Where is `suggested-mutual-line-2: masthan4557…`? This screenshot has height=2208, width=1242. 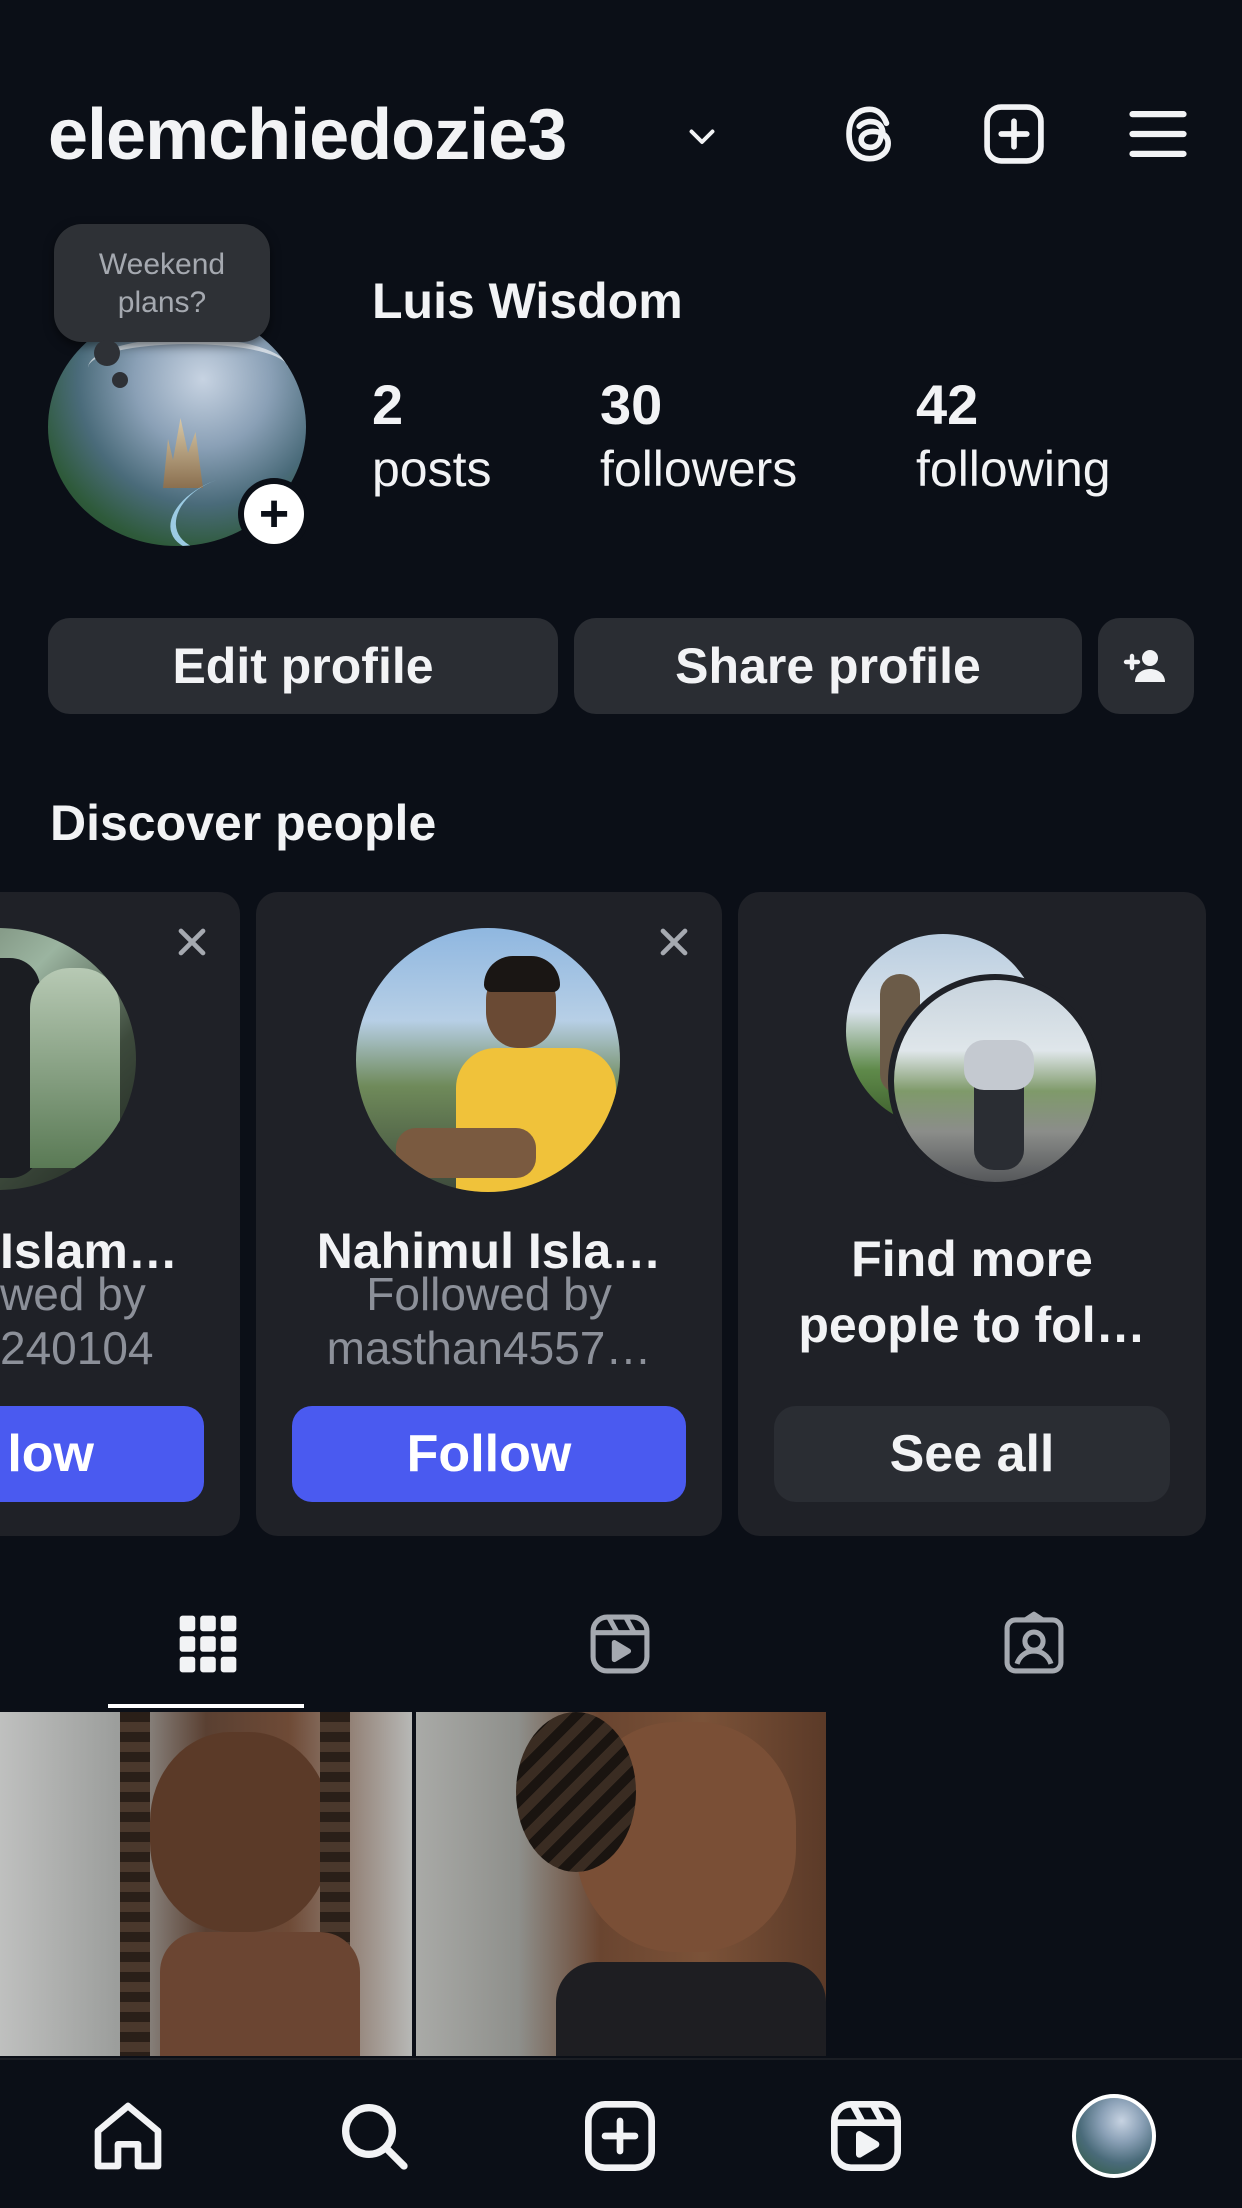 suggested-mutual-line-2: masthan4557… is located at coordinates (489, 1348).